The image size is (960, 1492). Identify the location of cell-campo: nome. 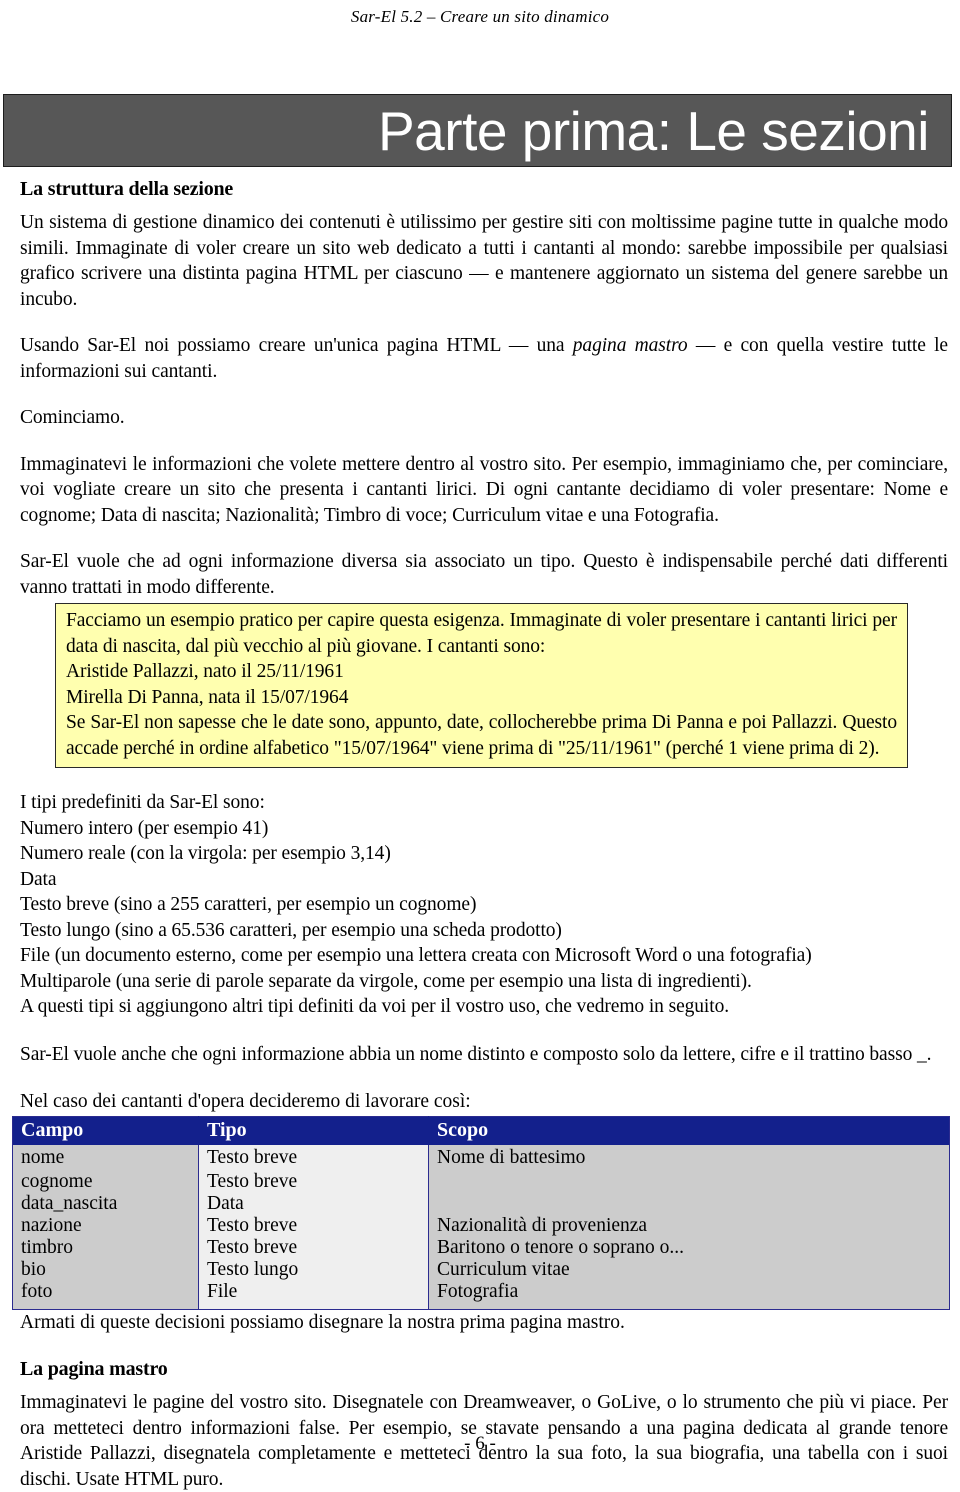
(105, 1157).